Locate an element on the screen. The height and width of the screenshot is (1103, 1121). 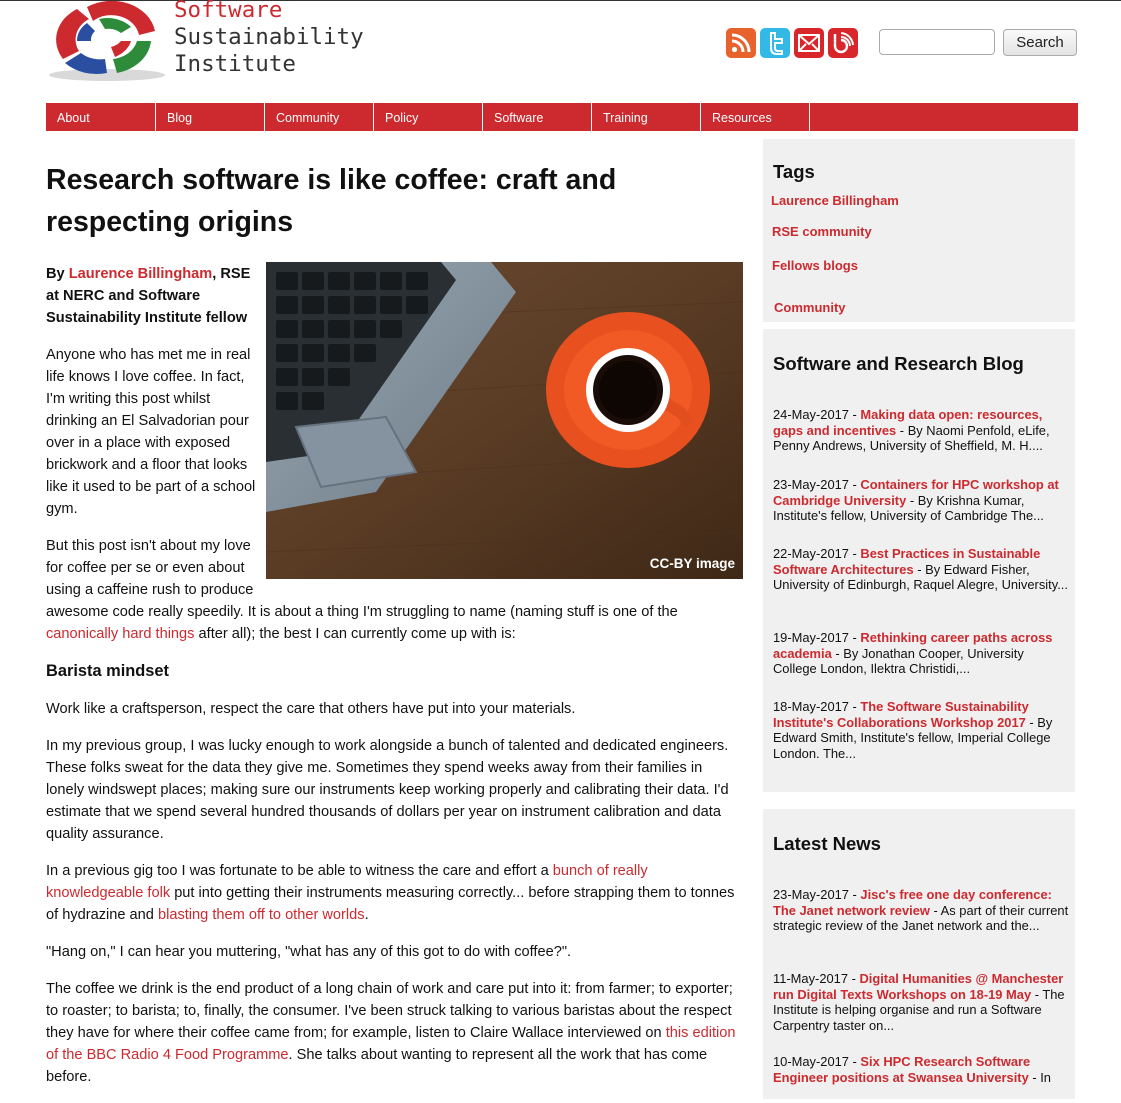
email-icon is located at coordinates (809, 43).